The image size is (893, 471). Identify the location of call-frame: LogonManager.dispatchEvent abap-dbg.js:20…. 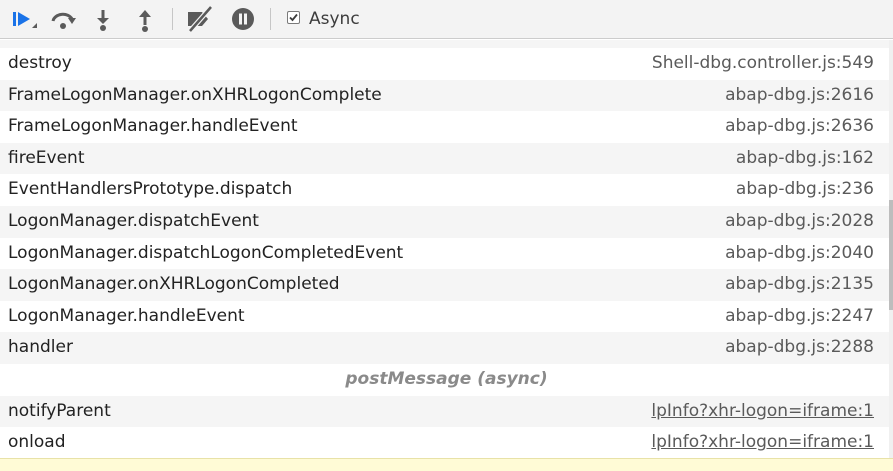
(446, 221).